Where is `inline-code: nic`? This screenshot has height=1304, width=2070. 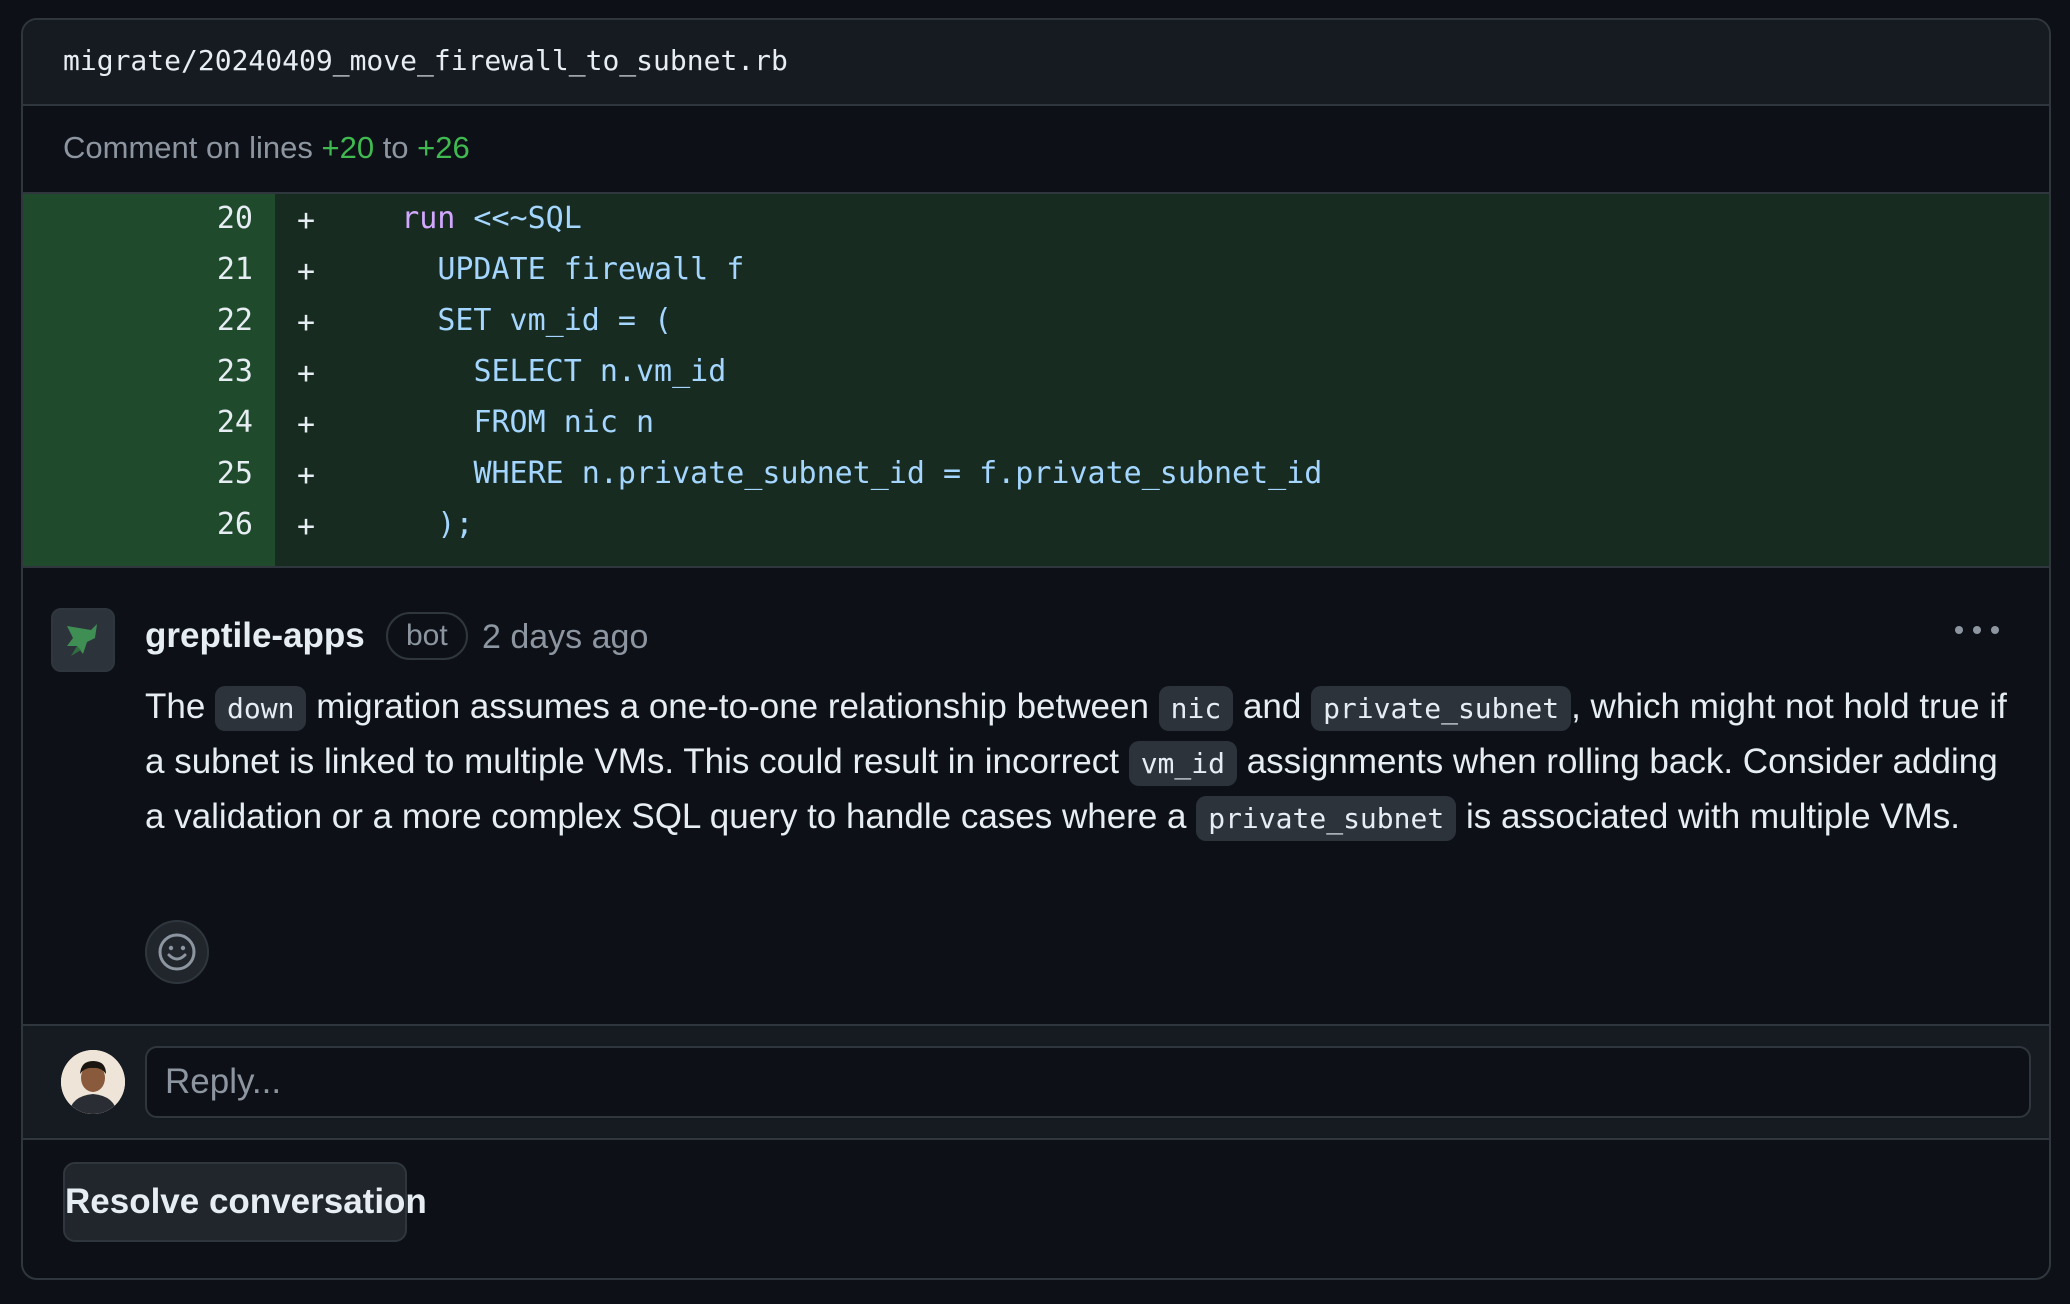
inline-code: nic is located at coordinates (1196, 708).